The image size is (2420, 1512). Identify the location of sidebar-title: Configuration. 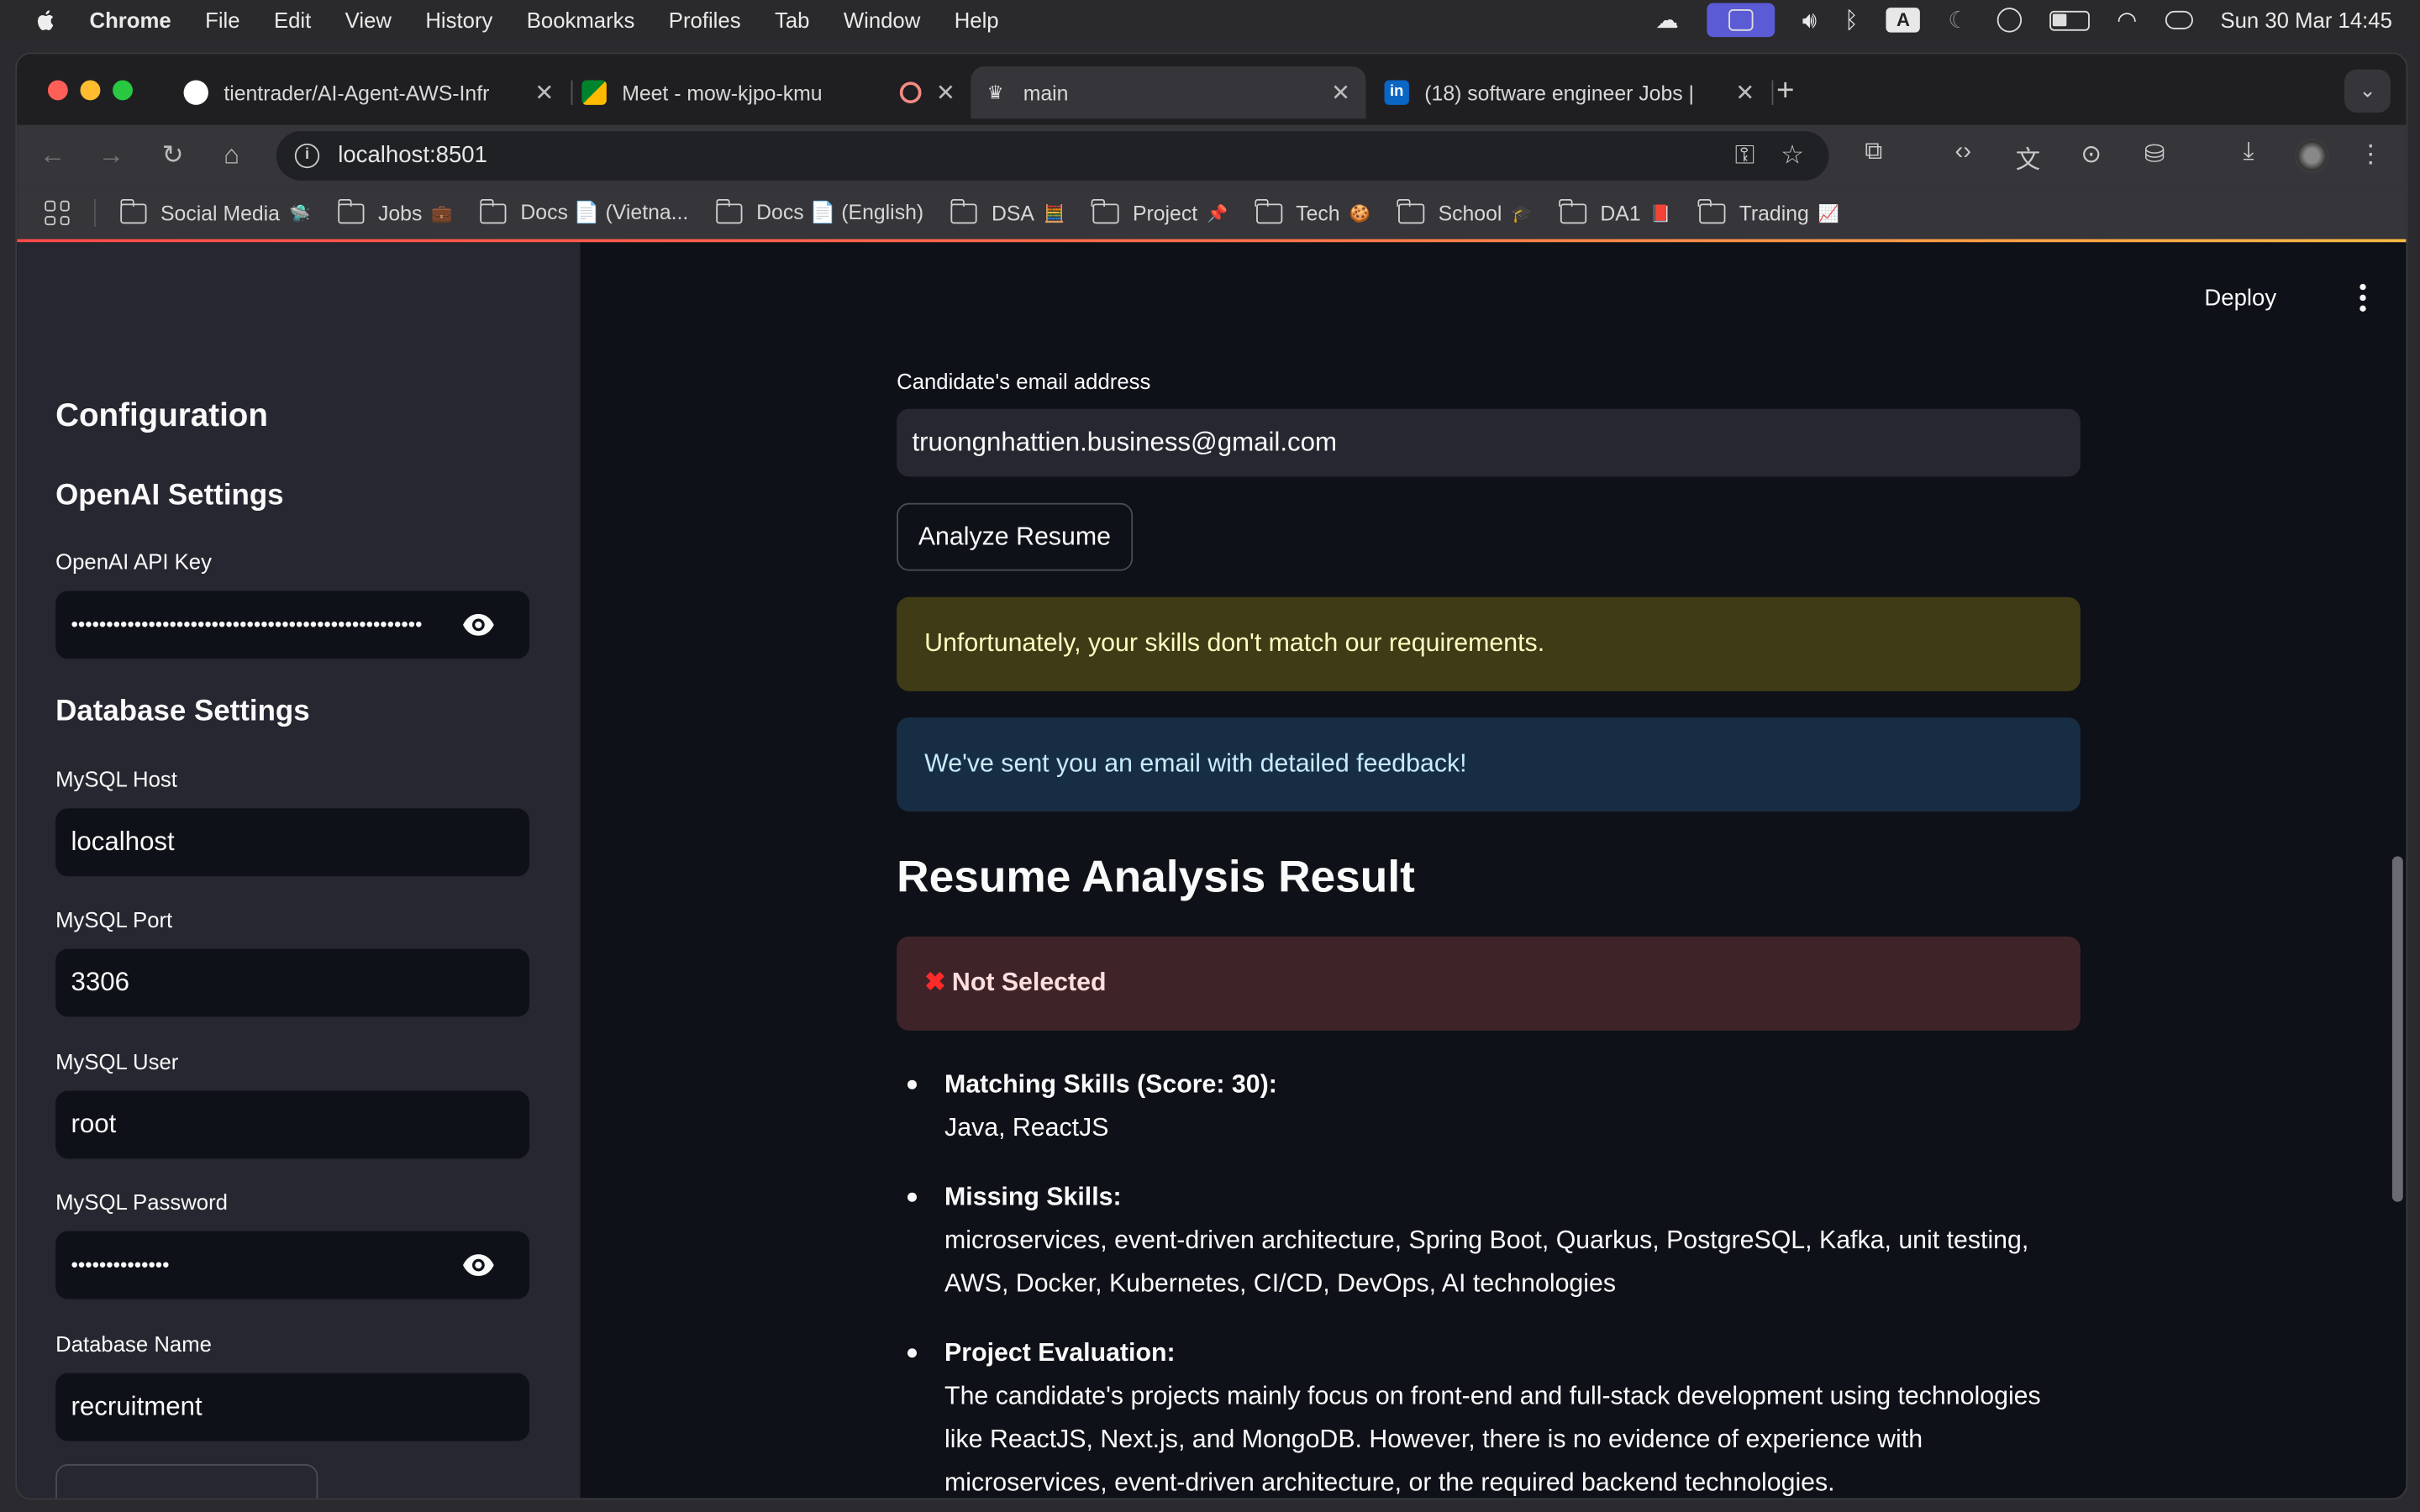
(161, 415).